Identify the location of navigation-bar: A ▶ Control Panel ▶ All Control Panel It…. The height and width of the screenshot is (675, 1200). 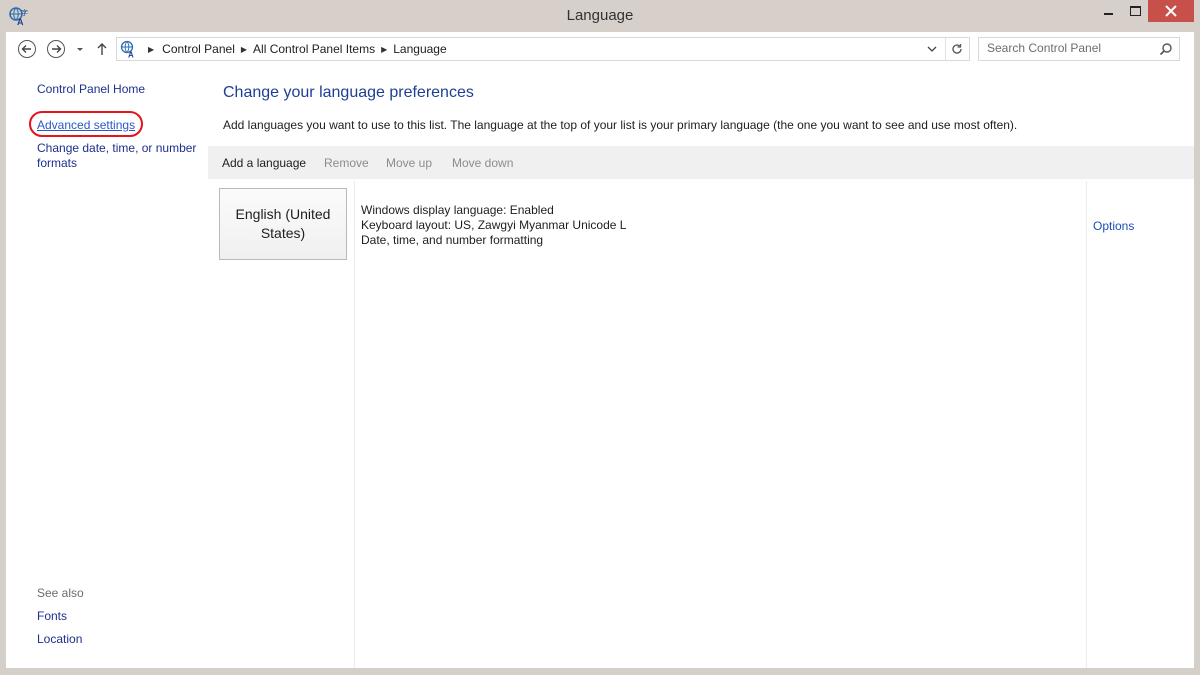
(600, 49).